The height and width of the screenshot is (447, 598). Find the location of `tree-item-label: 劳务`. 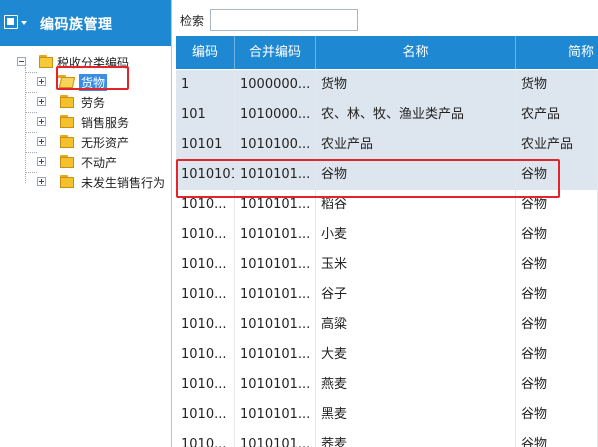

tree-item-label: 劳务 is located at coordinates (93, 103).